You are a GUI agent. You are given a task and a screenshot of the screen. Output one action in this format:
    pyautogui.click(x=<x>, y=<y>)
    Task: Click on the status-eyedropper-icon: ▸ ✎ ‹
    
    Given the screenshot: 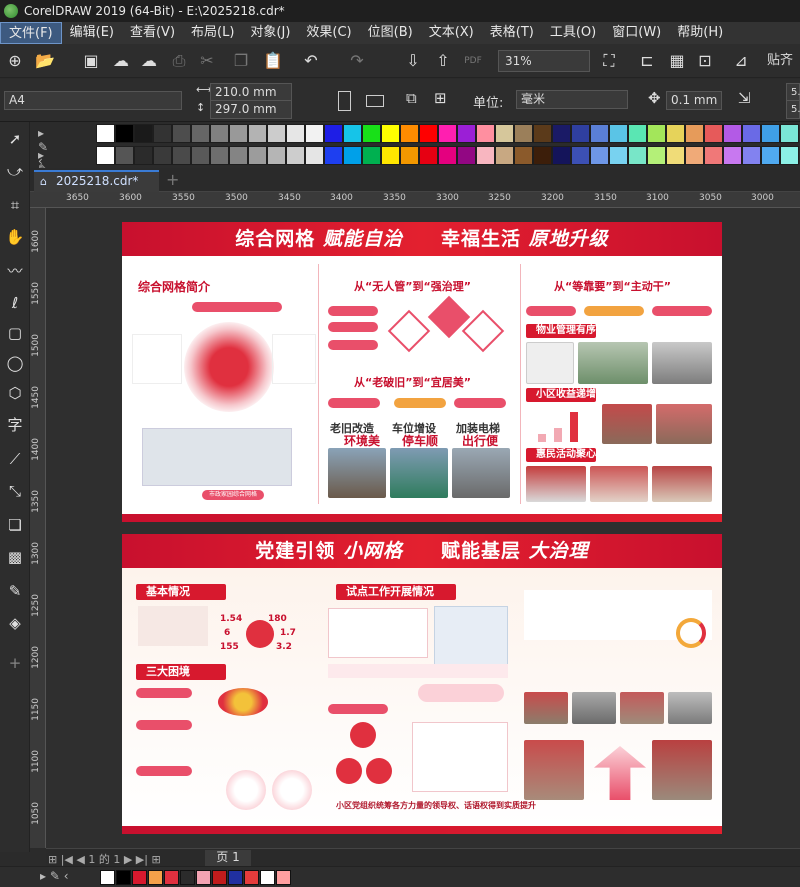 What is the action you would take?
    pyautogui.click(x=54, y=876)
    